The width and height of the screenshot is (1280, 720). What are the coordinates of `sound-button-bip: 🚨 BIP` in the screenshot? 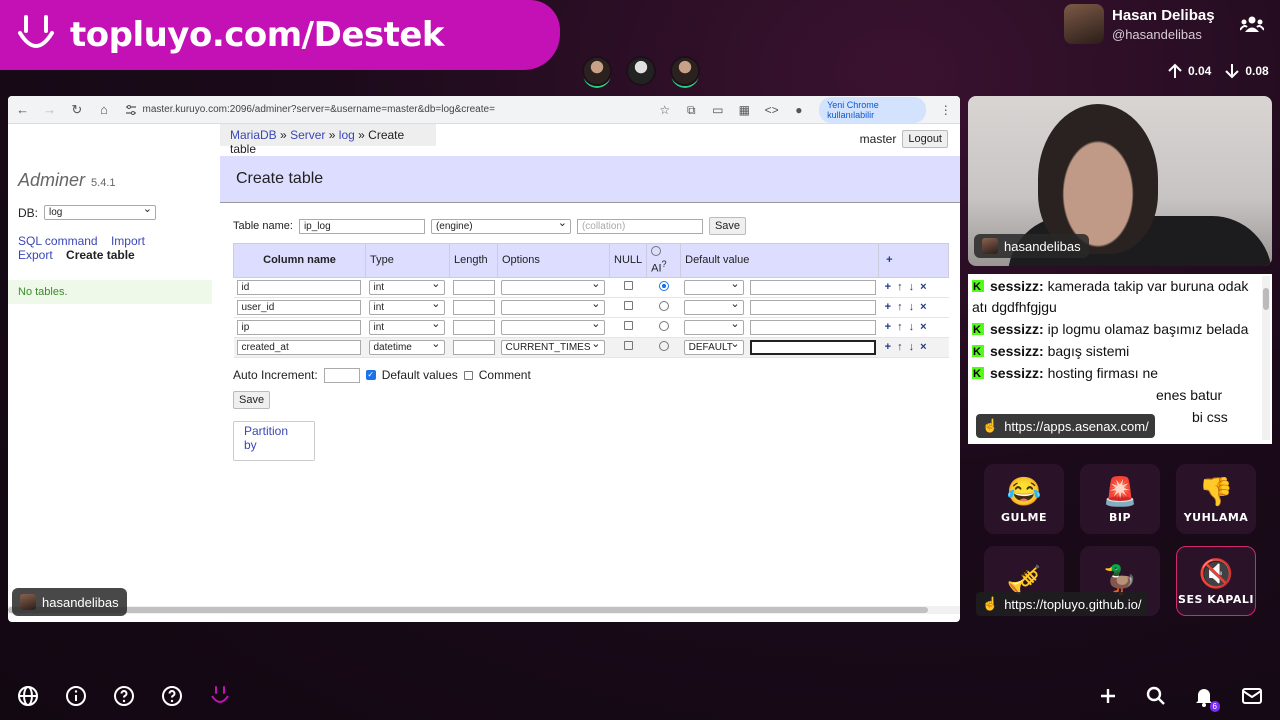 It's located at (1120, 499).